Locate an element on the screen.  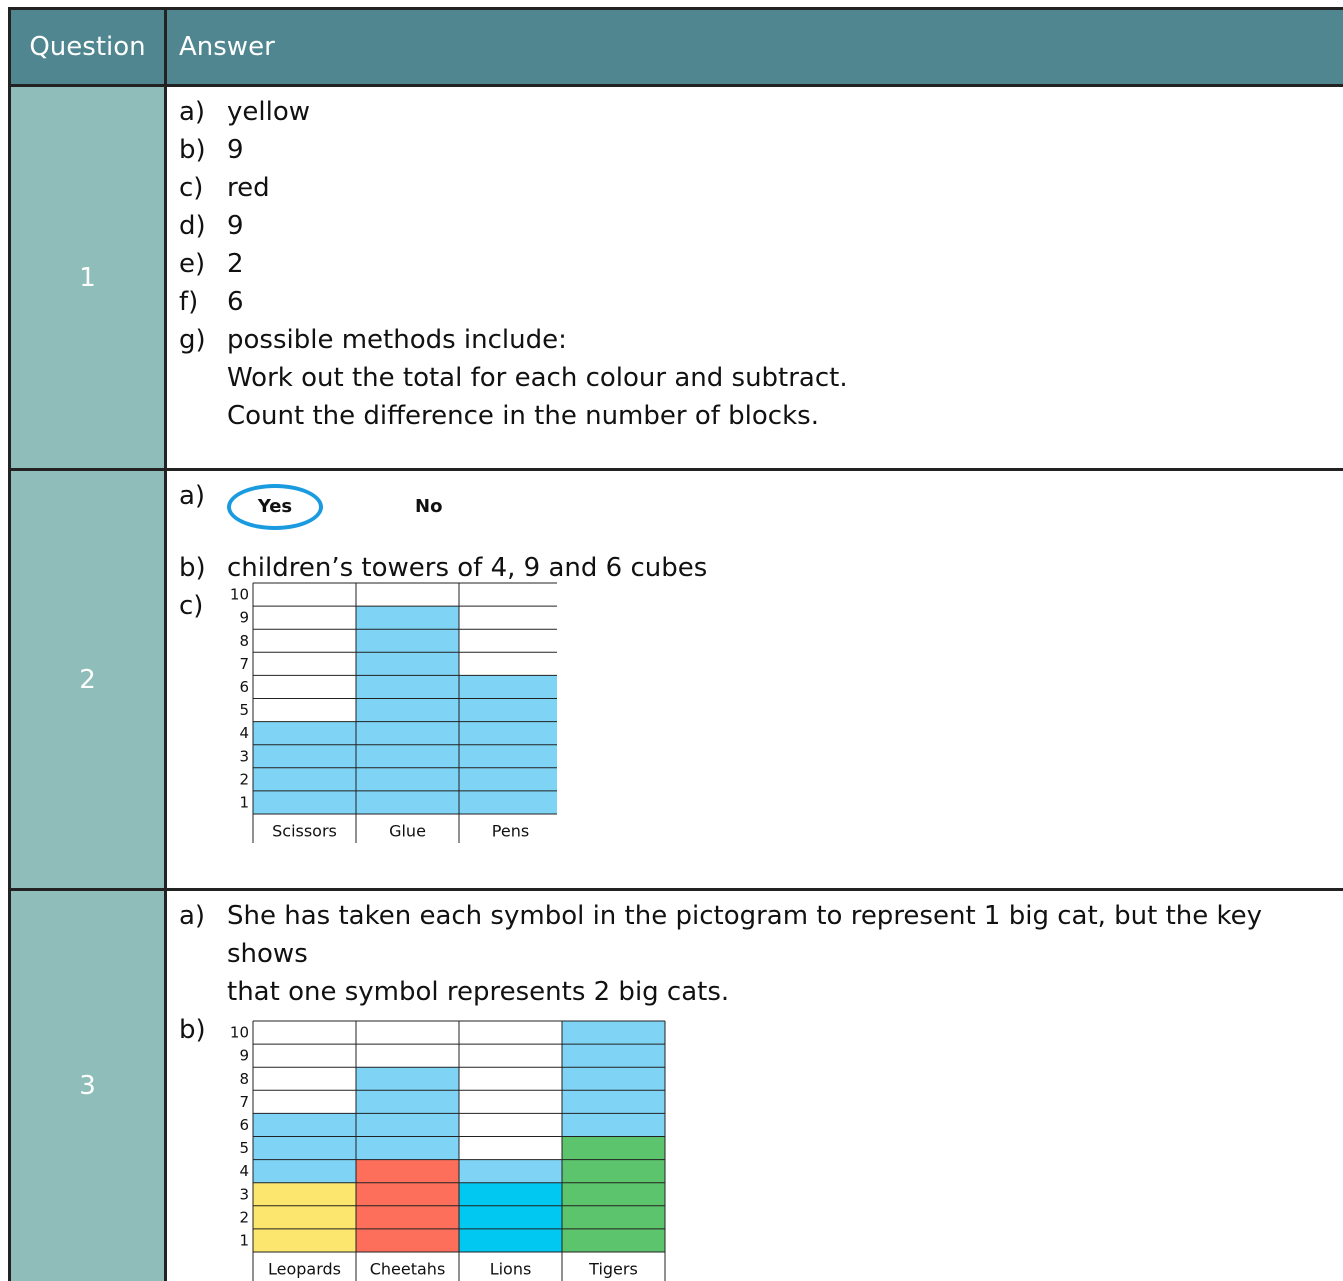
list-item: c)red is located at coordinates (761, 188).